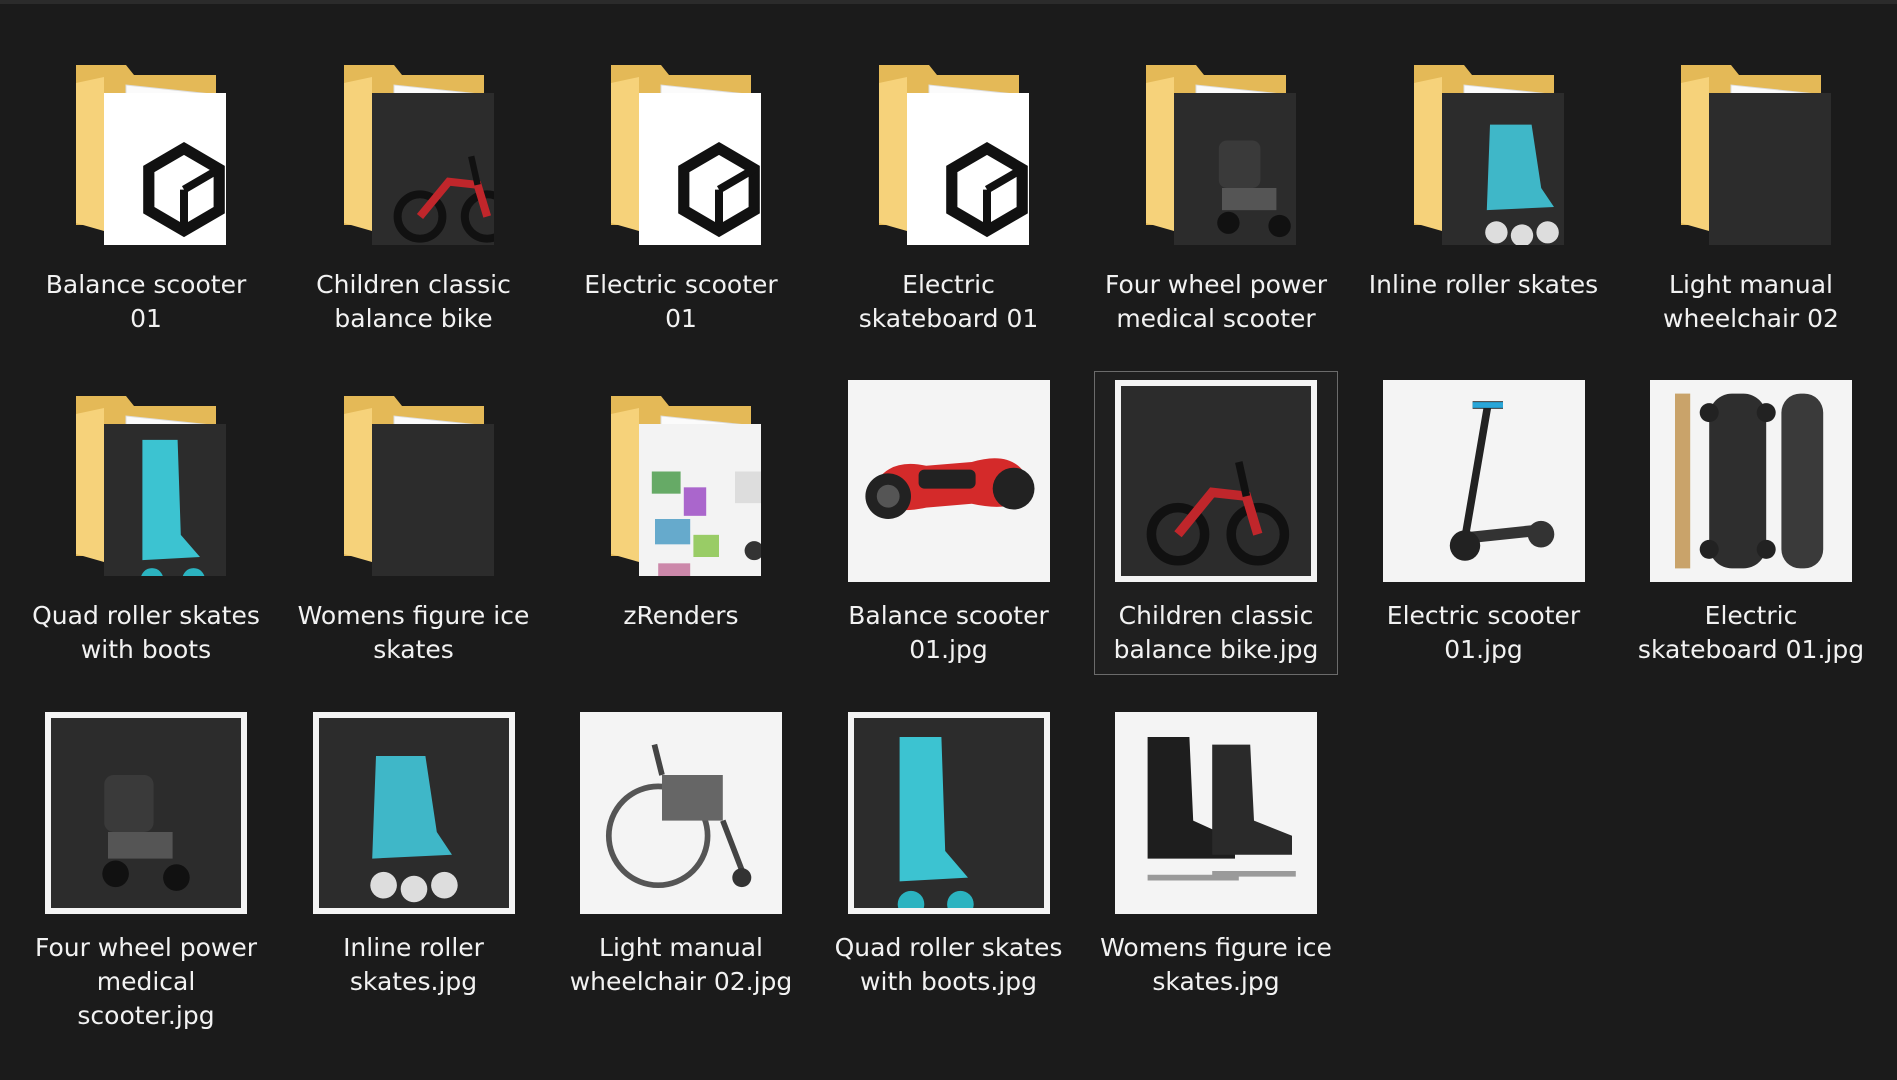 The width and height of the screenshot is (1897, 1080). I want to click on item-label: Electric skateboard 01, so click(948, 301).